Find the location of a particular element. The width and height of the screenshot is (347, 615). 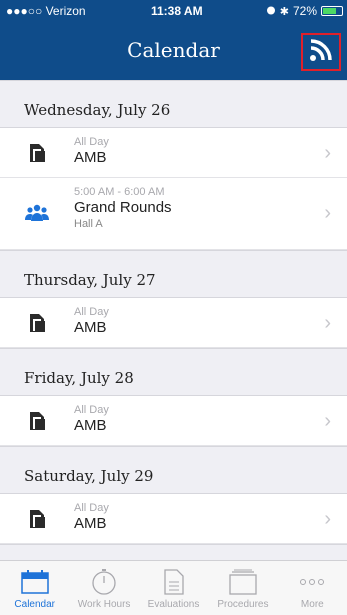

more-dots-icon is located at coordinates (312, 582).